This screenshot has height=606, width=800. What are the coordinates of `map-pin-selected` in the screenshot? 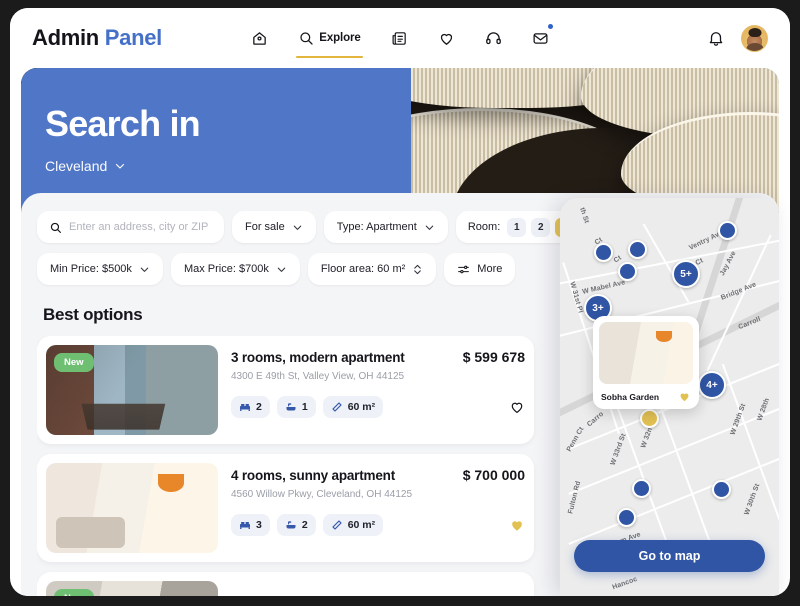 It's located at (649, 418).